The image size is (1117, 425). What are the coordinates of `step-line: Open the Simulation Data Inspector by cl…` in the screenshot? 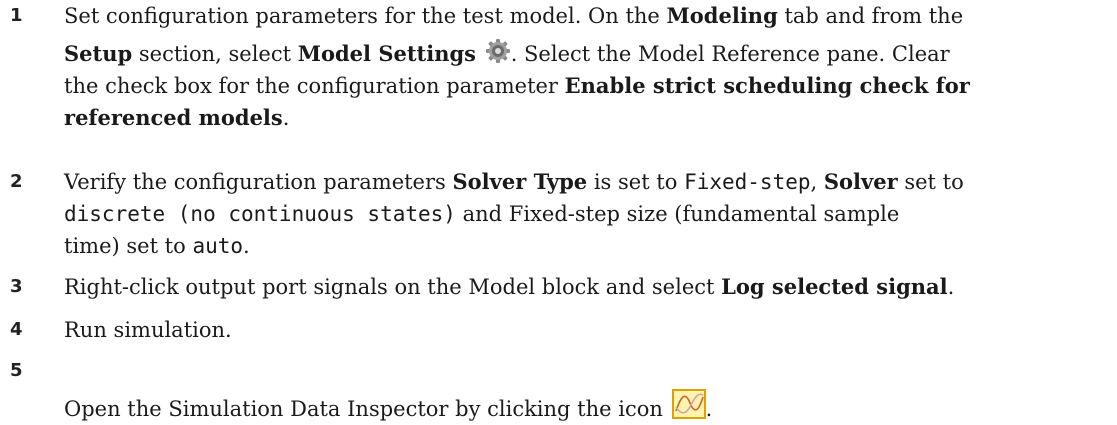 It's located at (587, 407).